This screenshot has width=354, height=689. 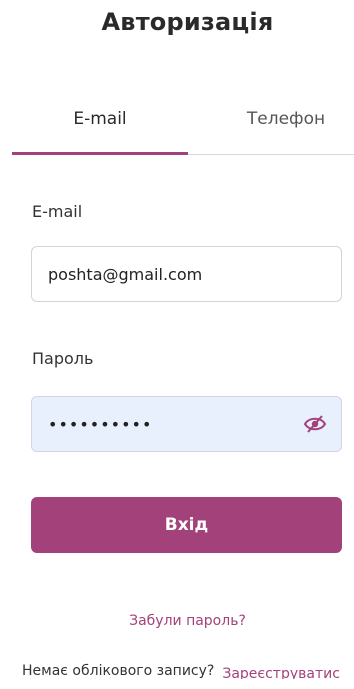 I want to click on forgot-password-link: Забули пароль?, so click(x=177, y=621).